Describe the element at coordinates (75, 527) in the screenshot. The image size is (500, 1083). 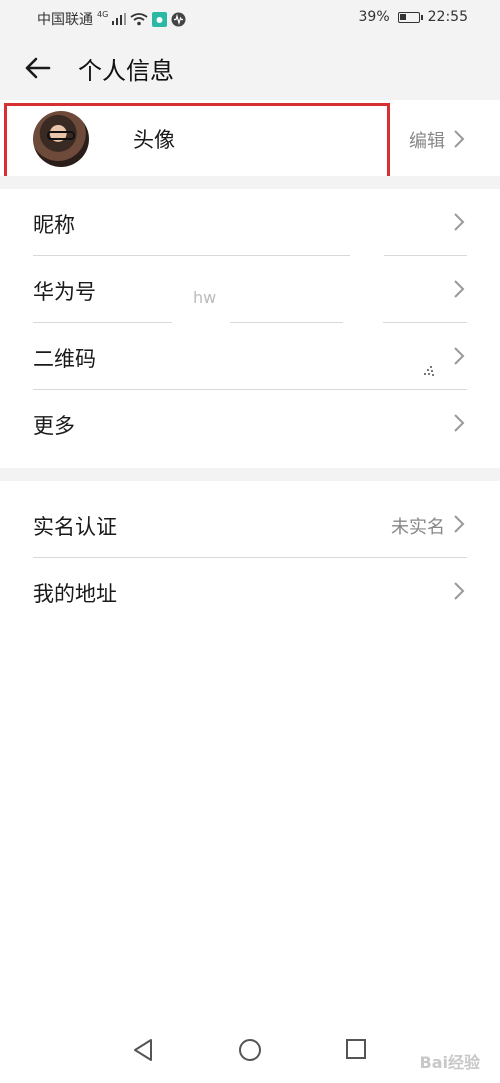
I see `row-label: 实名认证` at that location.